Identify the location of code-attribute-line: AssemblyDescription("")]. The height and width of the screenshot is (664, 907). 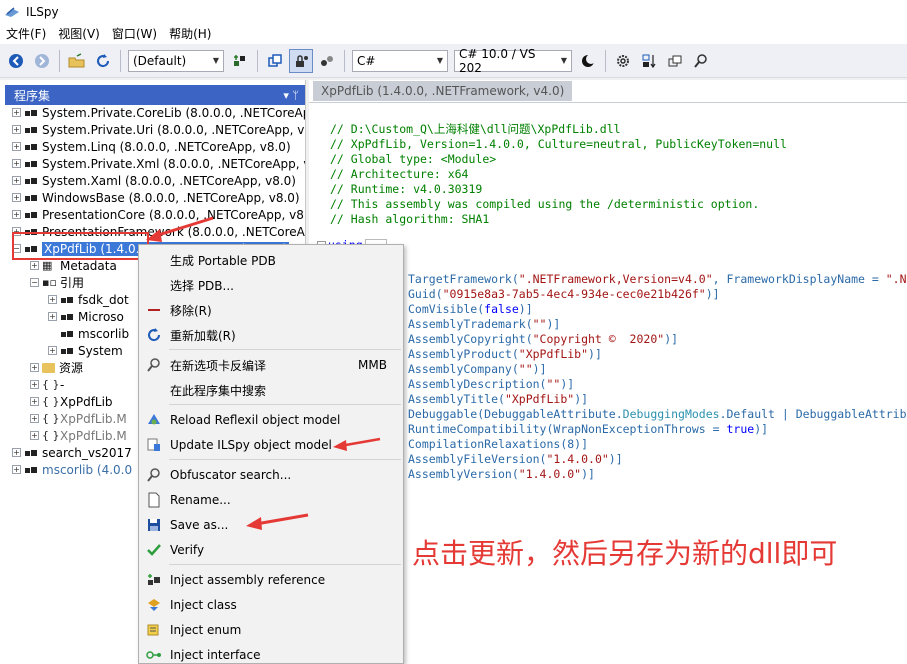
(491, 384).